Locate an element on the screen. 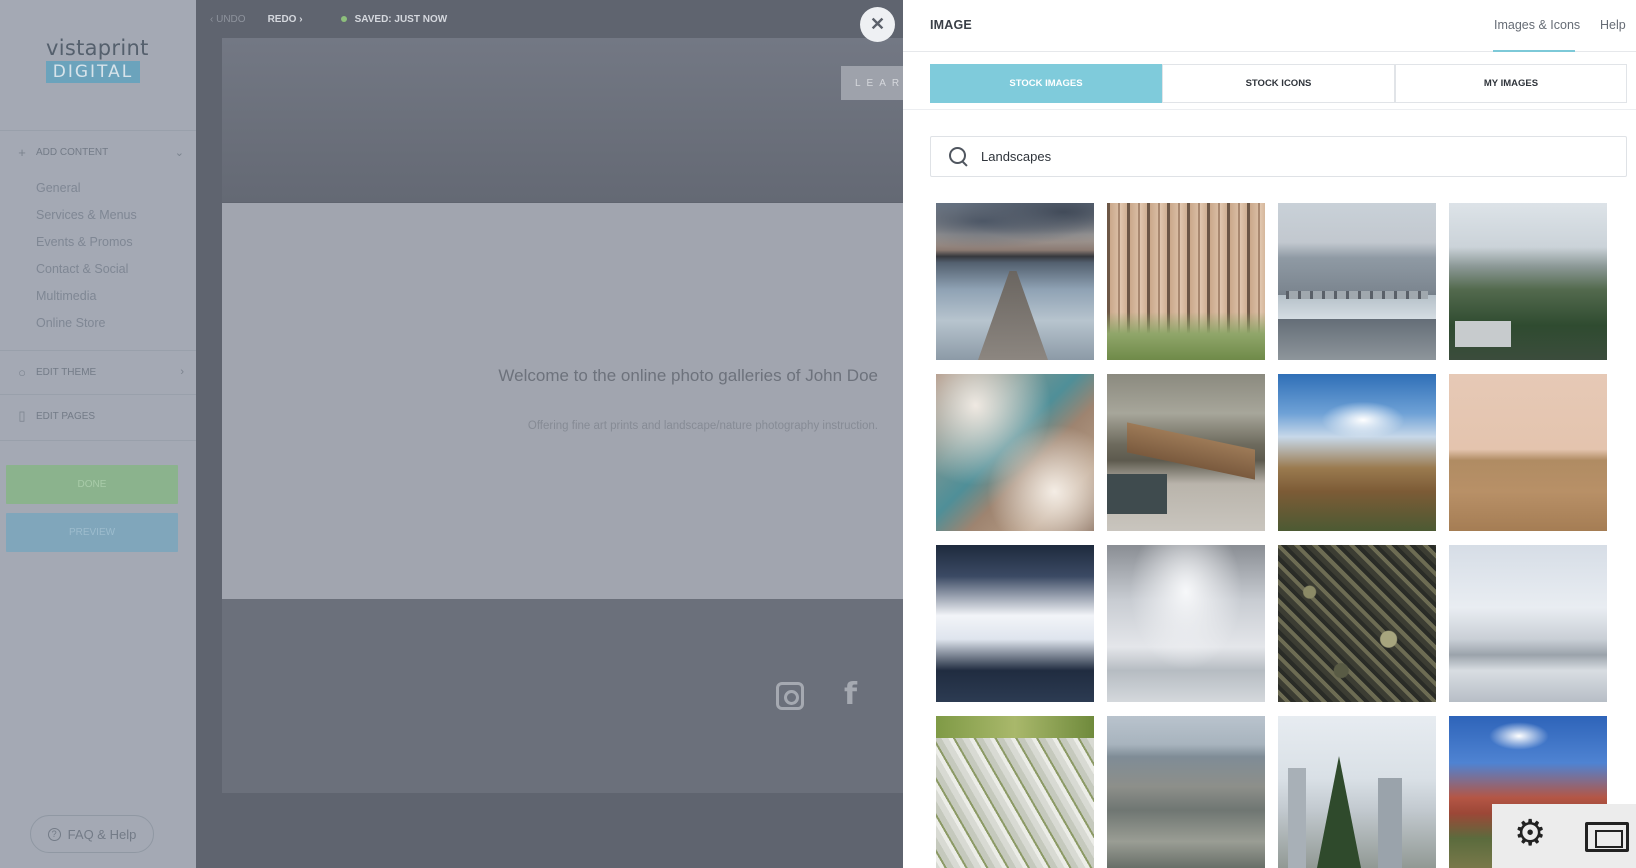 The height and width of the screenshot is (868, 1636). chevron-right-icon: › is located at coordinates (182, 372).